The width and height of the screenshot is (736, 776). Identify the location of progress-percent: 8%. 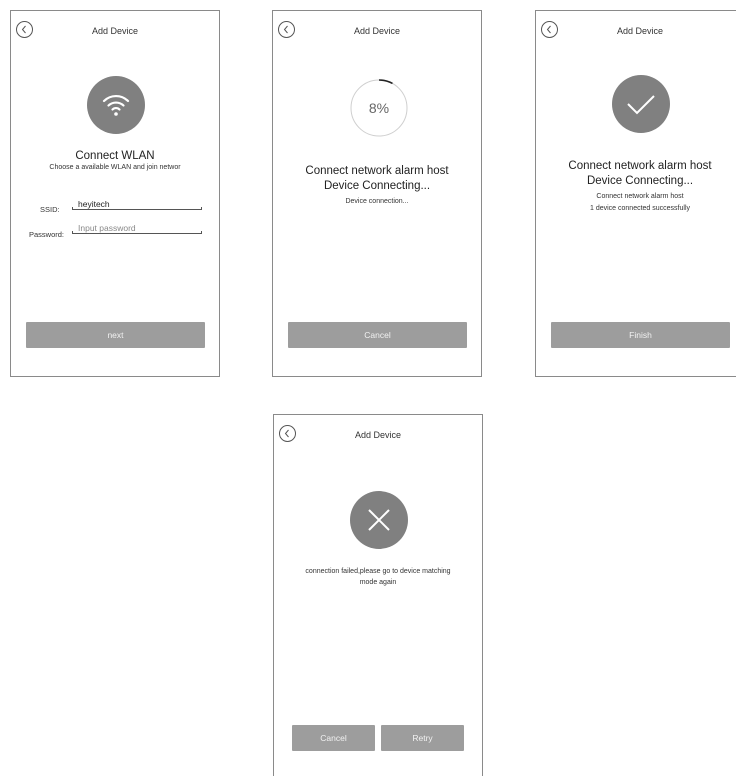
(379, 108).